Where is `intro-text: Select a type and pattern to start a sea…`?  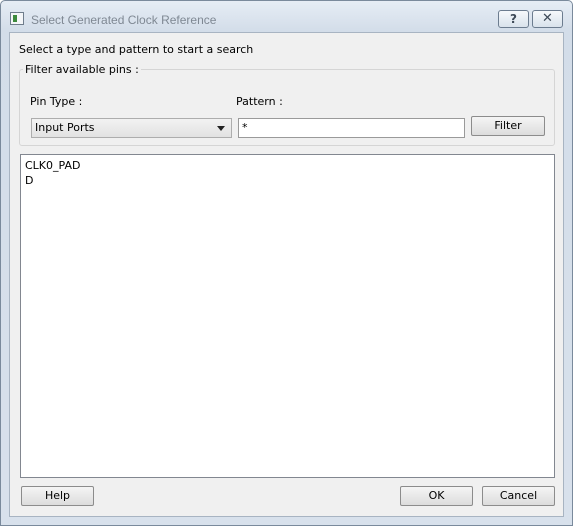
intro-text: Select a type and pattern to start a sea… is located at coordinates (136, 49).